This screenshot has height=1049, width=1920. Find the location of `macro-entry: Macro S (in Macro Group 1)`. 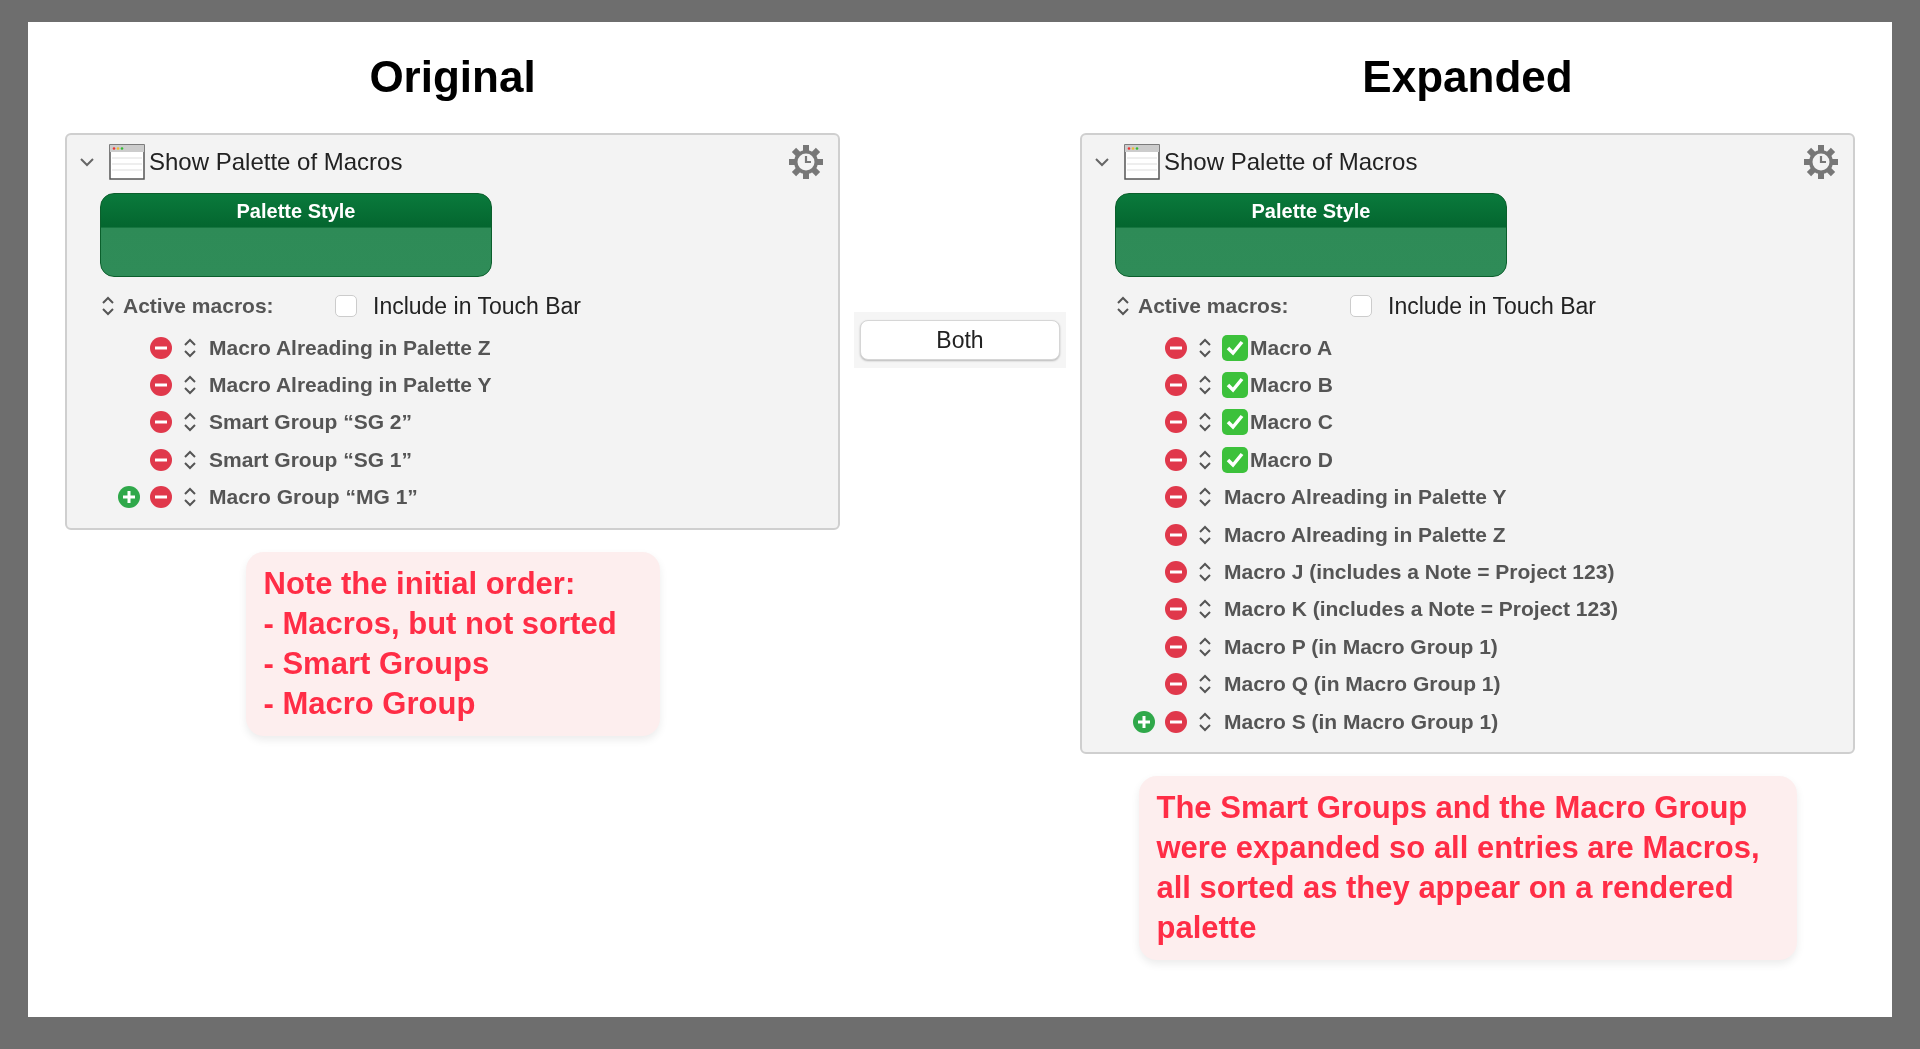

macro-entry: Macro S (in Macro Group 1) is located at coordinates (1361, 721).